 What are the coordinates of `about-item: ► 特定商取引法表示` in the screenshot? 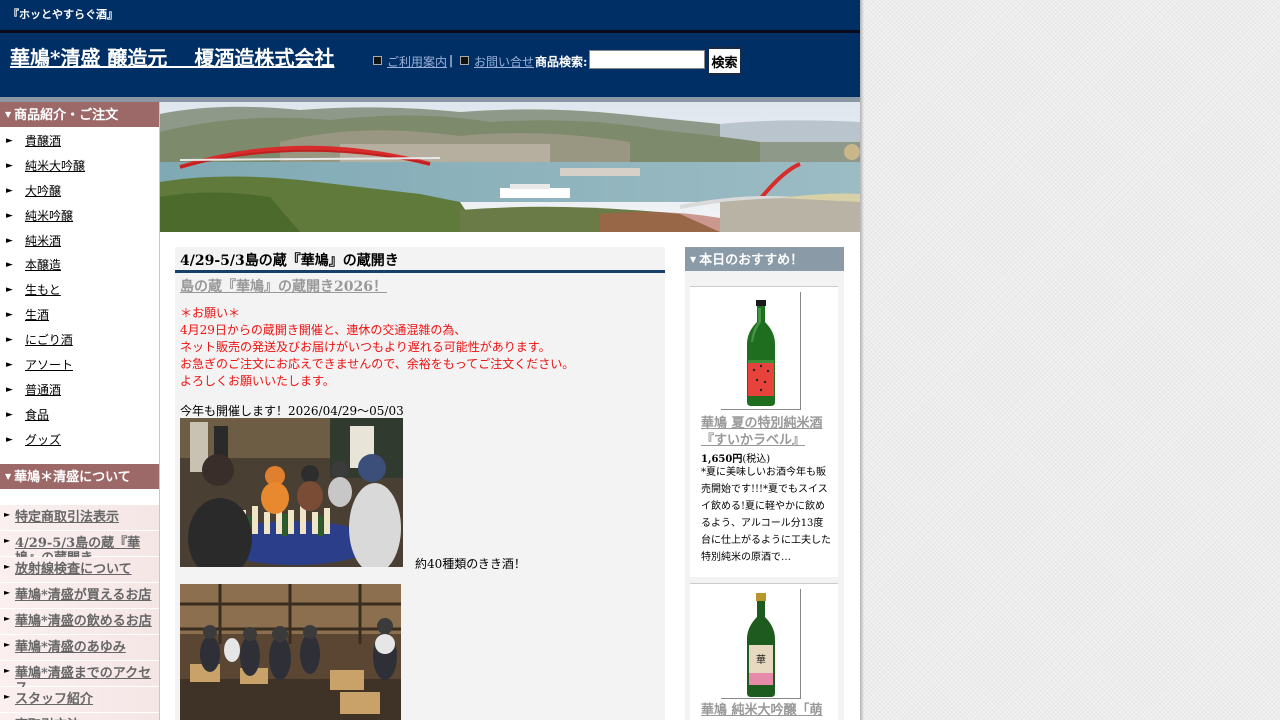 It's located at (79, 518).